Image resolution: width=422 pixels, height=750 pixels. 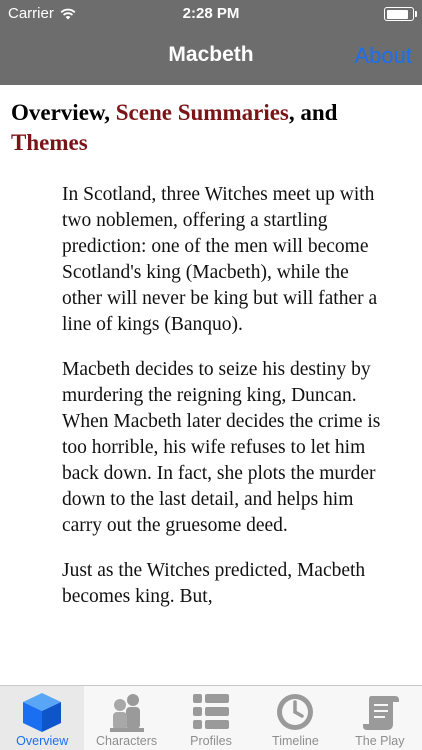 I want to click on status-right, so click(x=400, y=14).